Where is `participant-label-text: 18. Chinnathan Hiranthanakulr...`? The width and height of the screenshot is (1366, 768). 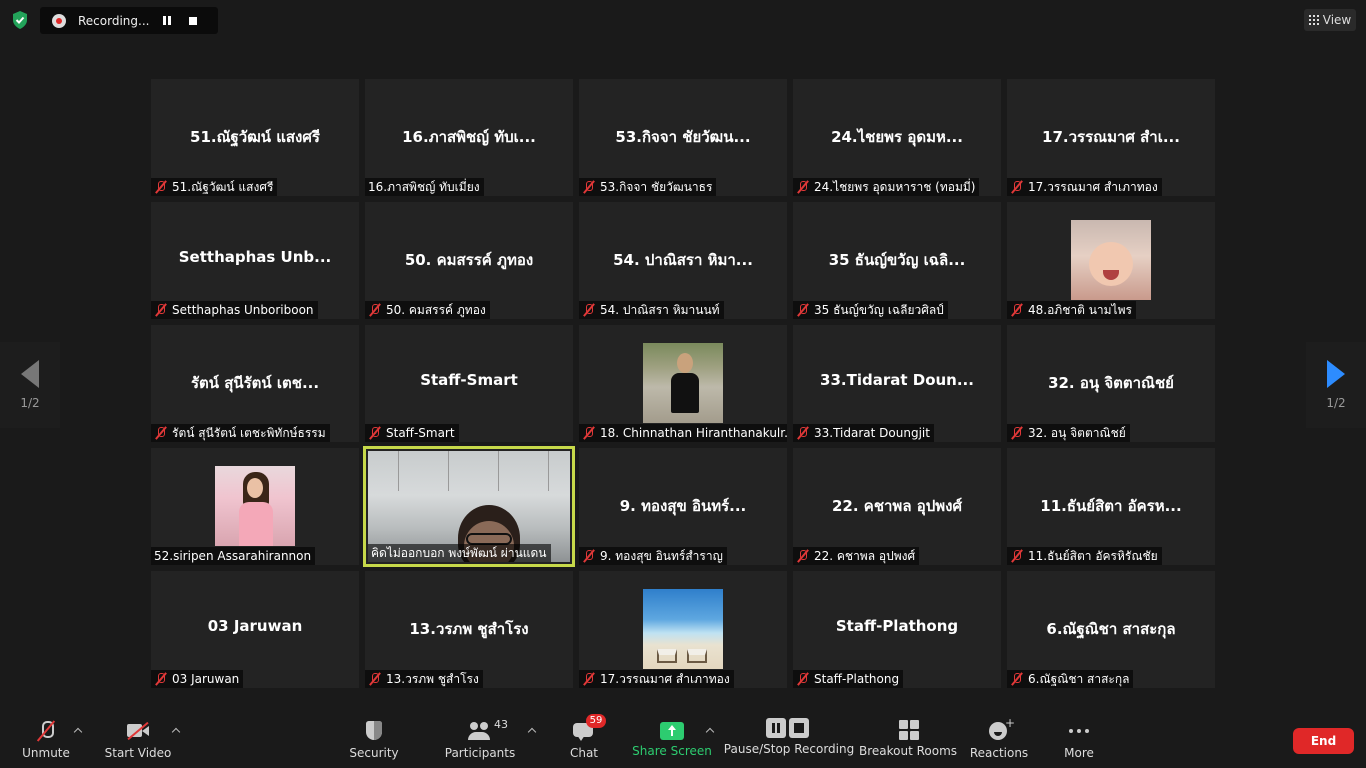 participant-label-text: 18. Chinnathan Hiranthanakulr... is located at coordinates (693, 433).